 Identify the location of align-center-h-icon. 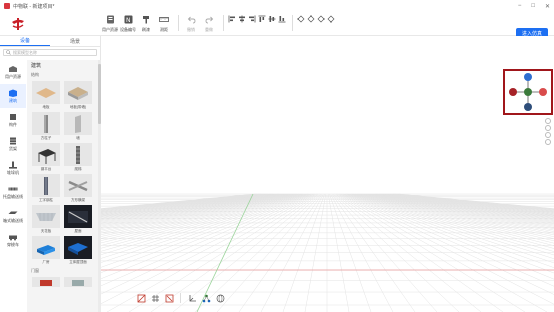
(242, 19).